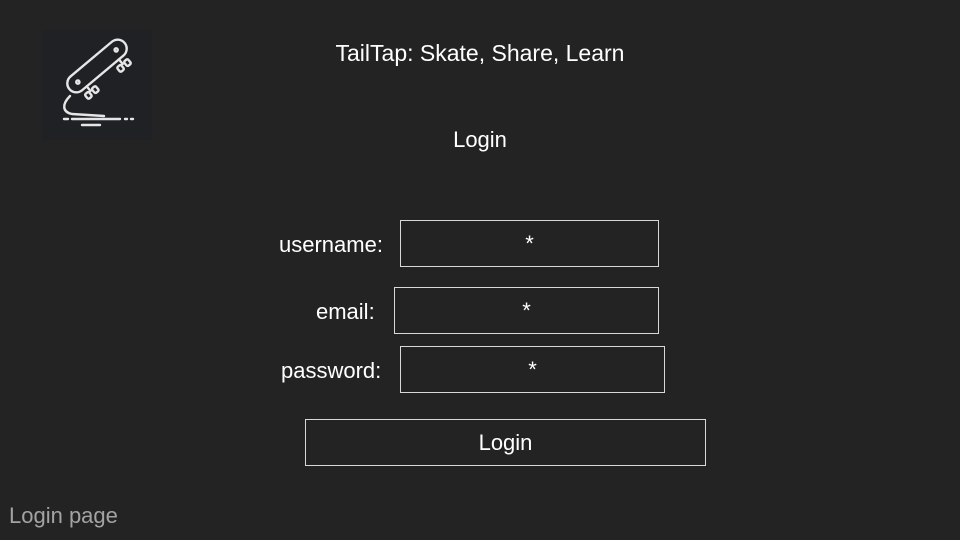 This screenshot has width=960, height=540. What do you see at coordinates (532, 369) in the screenshot?
I see `password-input` at bounding box center [532, 369].